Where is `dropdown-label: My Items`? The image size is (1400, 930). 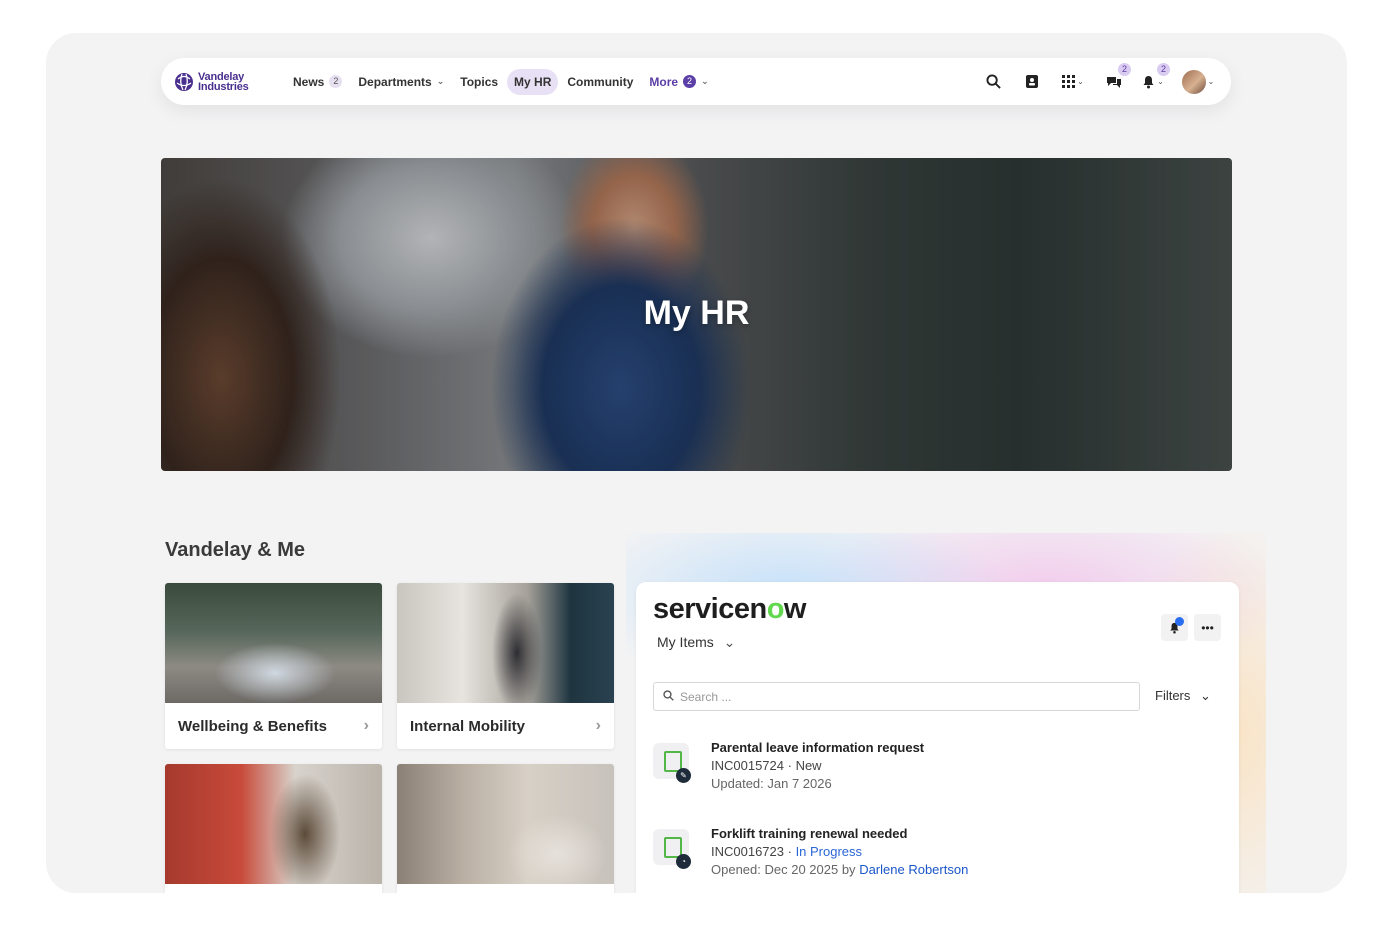 dropdown-label: My Items is located at coordinates (685, 642).